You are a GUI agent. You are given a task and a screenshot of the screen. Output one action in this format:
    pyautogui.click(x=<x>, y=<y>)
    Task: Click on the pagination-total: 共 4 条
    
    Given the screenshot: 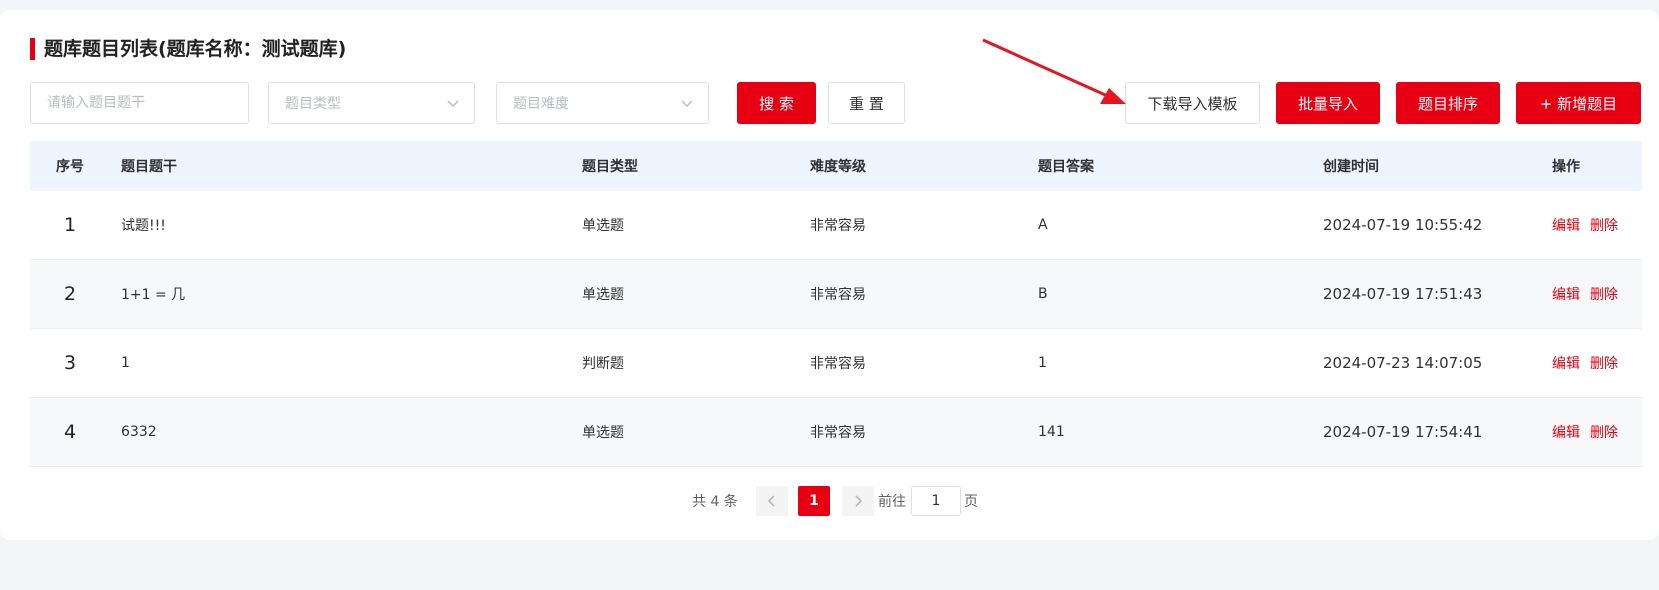 What is the action you would take?
    pyautogui.click(x=715, y=502)
    